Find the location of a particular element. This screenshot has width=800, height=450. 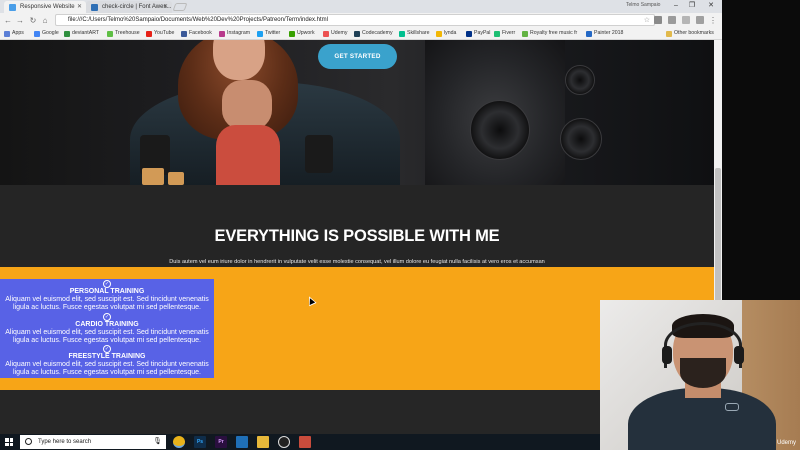

hero-person-top is located at coordinates (248, 155).